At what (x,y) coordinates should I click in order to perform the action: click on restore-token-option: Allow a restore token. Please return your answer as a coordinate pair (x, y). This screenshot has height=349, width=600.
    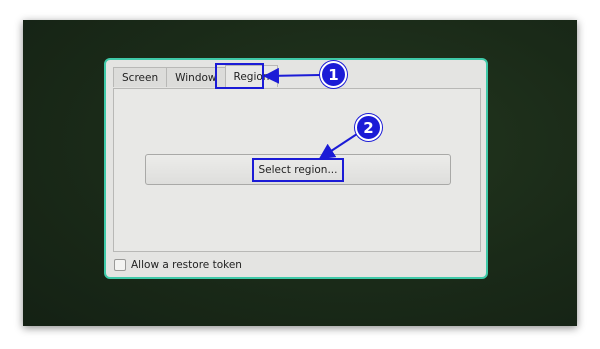
    Looking at the image, I should click on (178, 265).